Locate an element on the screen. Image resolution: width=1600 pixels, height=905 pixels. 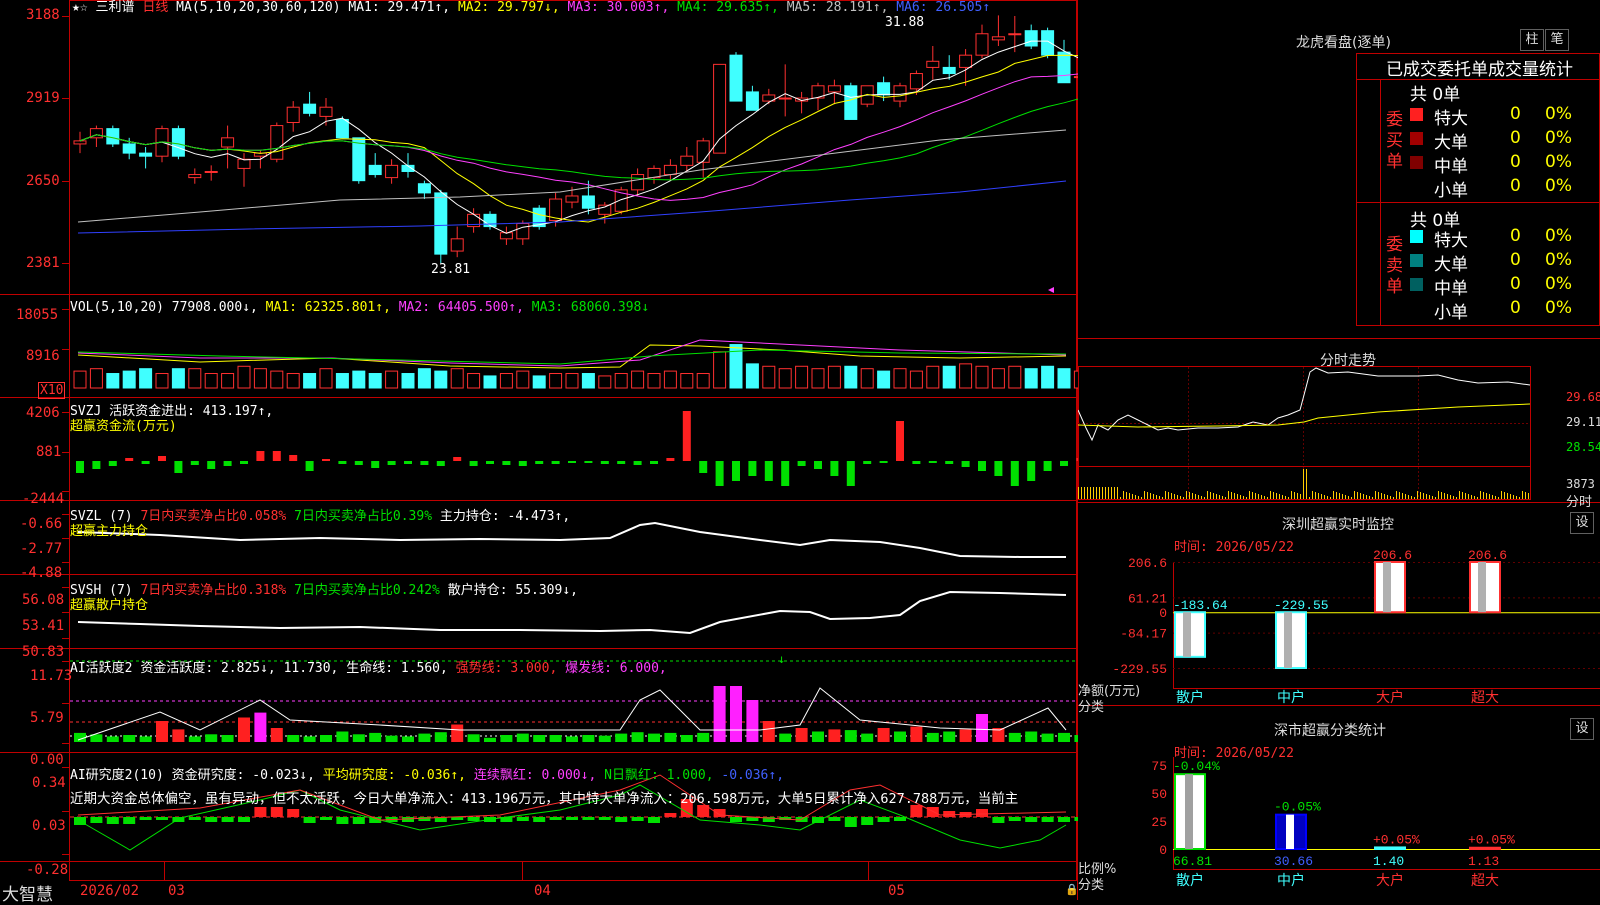
brand-logo: 大智慧 is located at coordinates (27, 892).